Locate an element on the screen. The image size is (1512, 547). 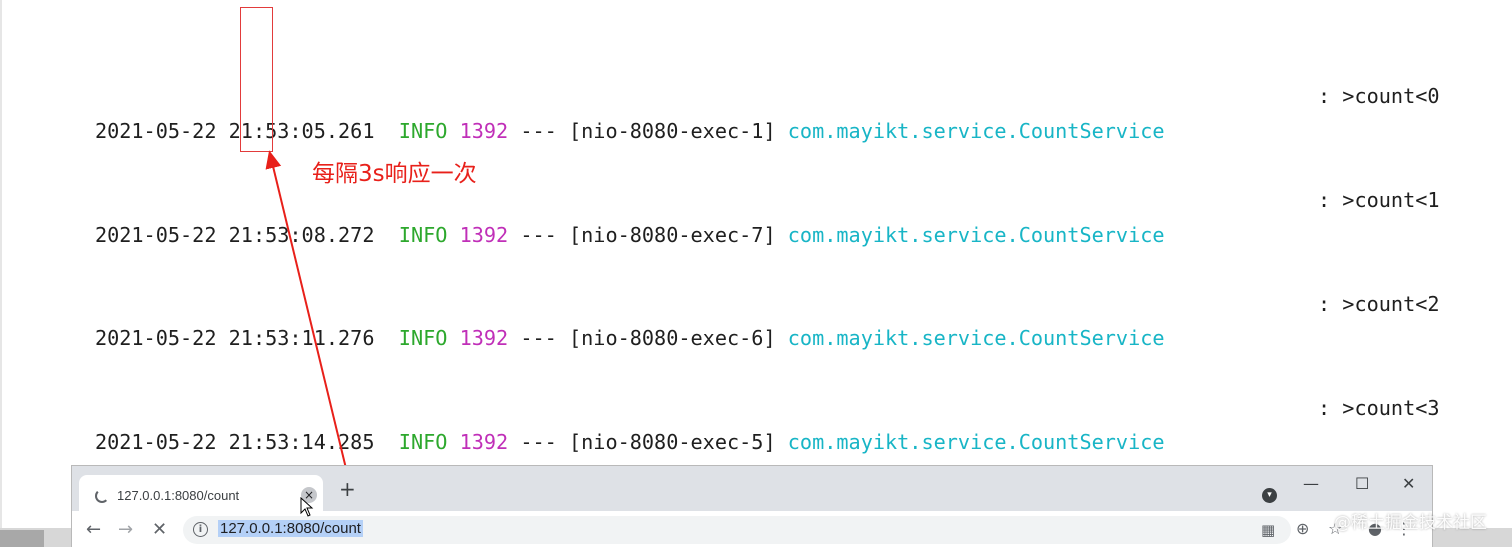
zoom-icon: ⊕ is located at coordinates (1302, 528).